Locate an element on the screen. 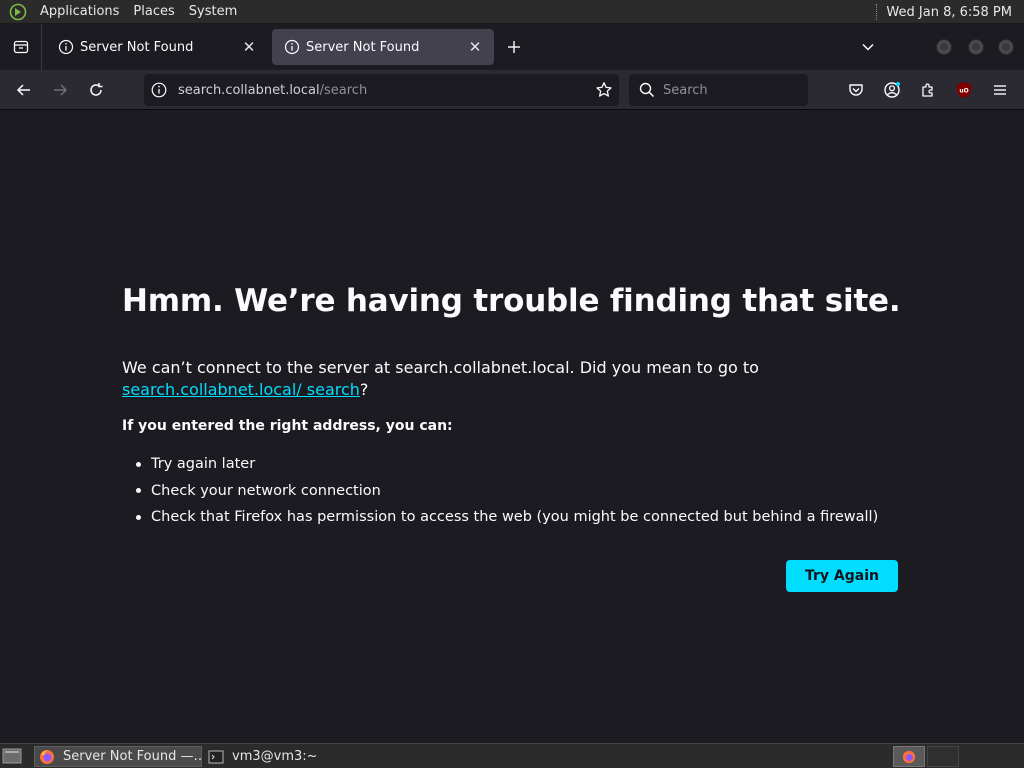 The width and height of the screenshot is (1024, 768). firefox-view-icon is located at coordinates (20, 47).